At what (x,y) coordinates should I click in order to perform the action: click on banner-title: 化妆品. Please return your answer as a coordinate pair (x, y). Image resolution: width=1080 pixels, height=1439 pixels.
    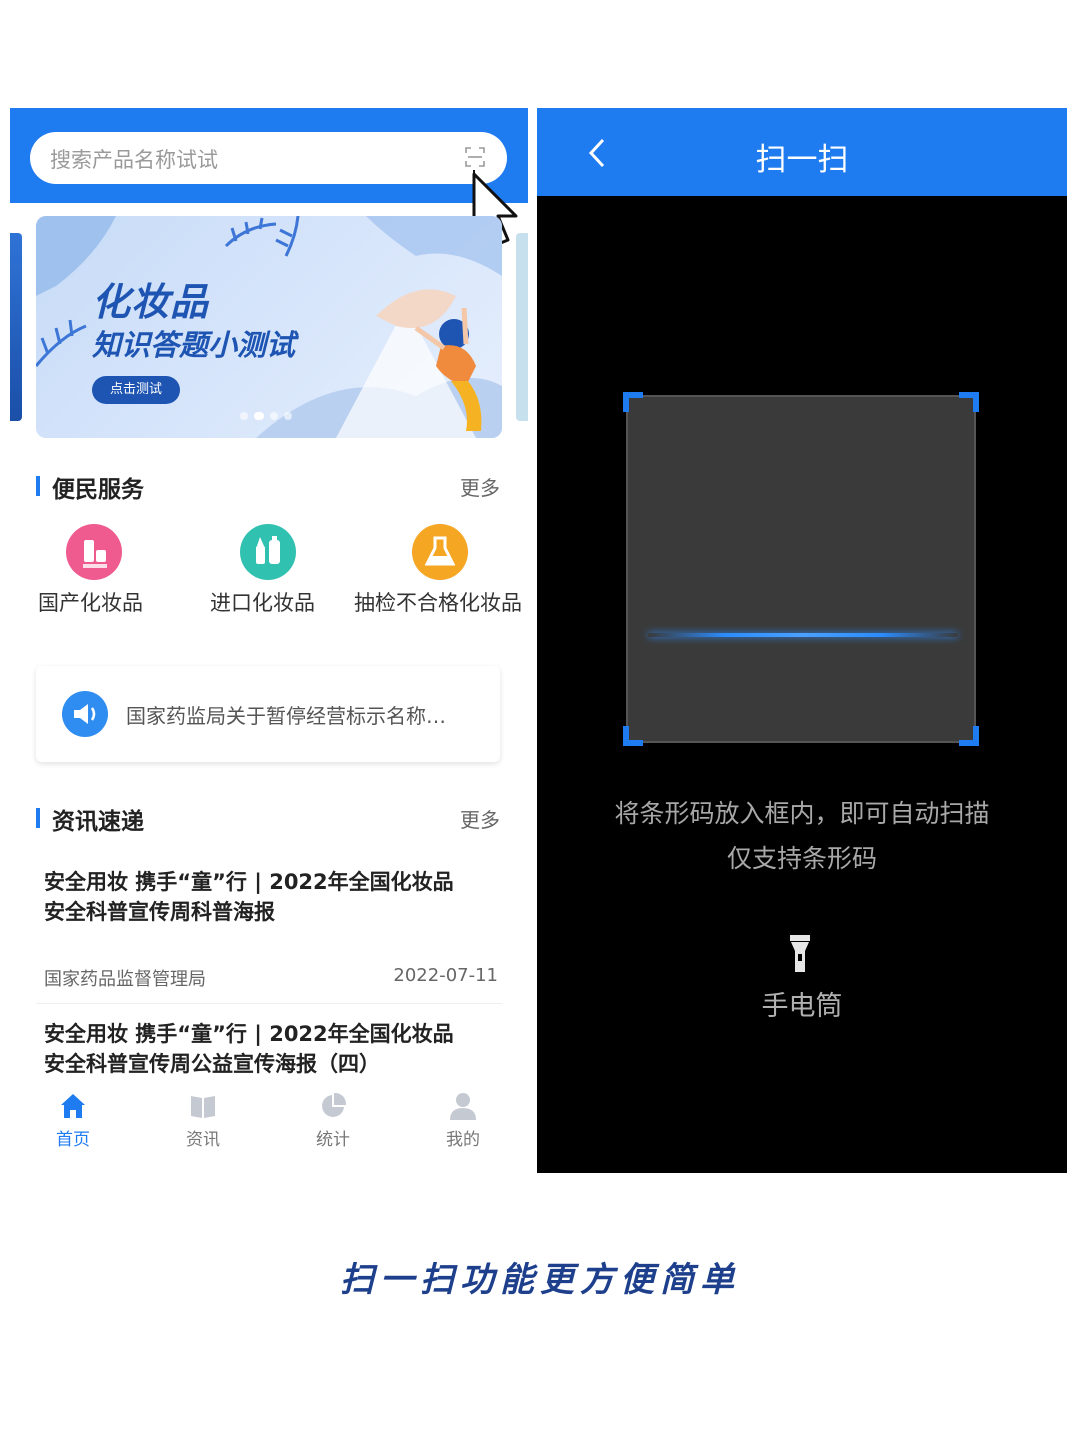
    Looking at the image, I should click on (151, 302).